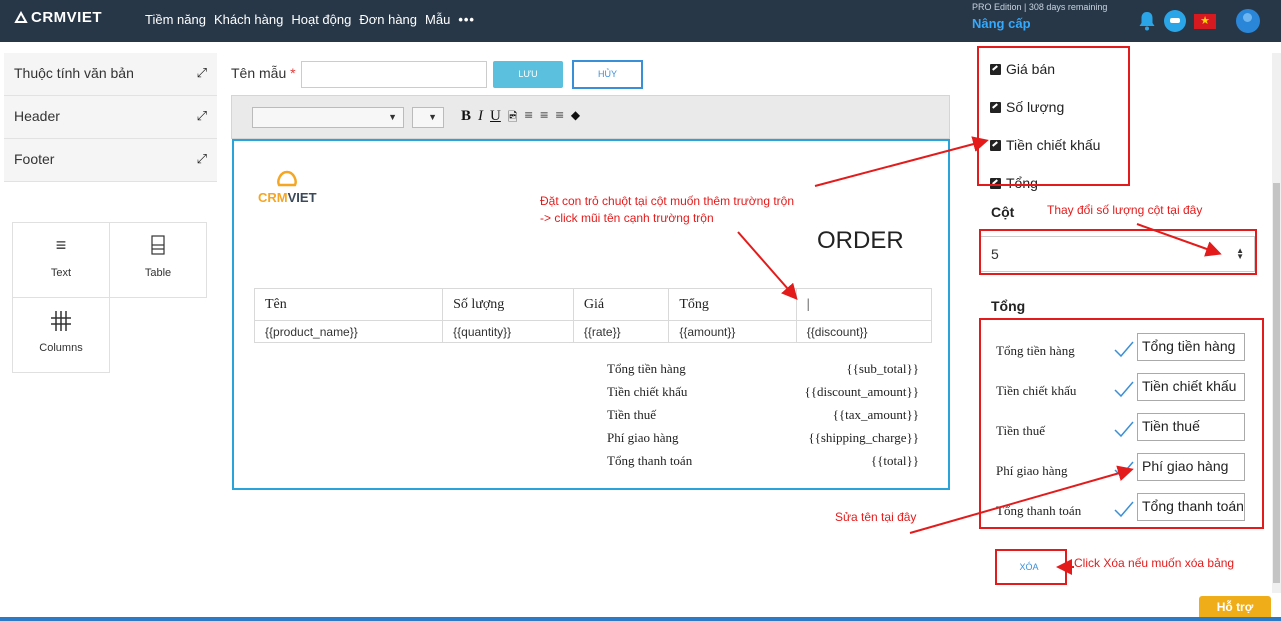 The image size is (1281, 621). What do you see at coordinates (575, 118) in the screenshot?
I see `fill-color-icon: ◆` at bounding box center [575, 118].